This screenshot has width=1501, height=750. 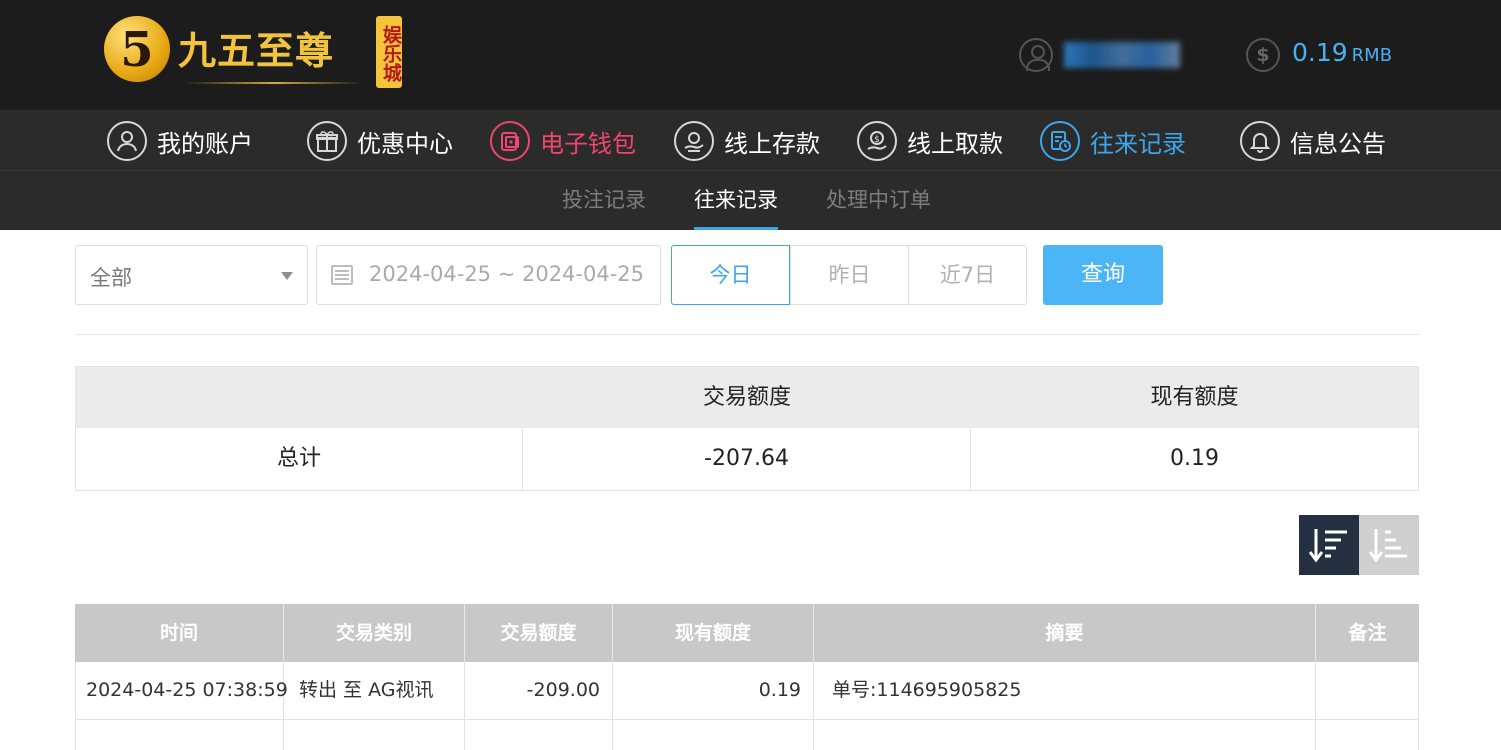 I want to click on balance-value: 0.19, so click(x=1320, y=52).